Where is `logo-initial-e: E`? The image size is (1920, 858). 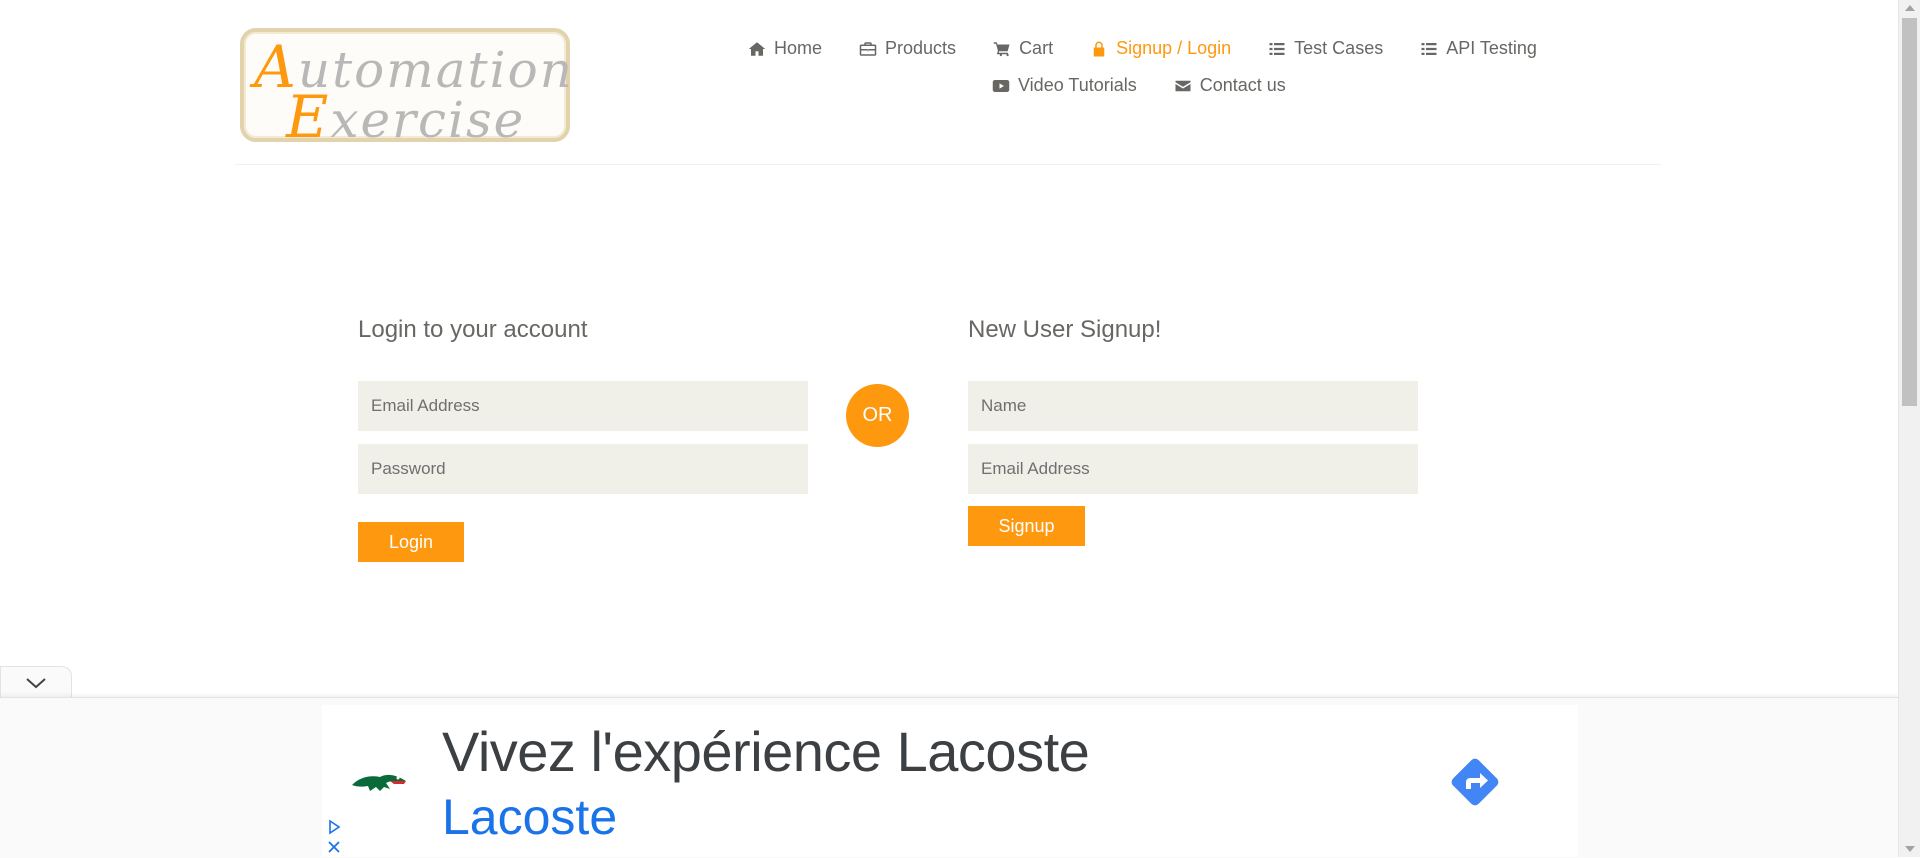
logo-initial-e: E is located at coordinates (308, 117).